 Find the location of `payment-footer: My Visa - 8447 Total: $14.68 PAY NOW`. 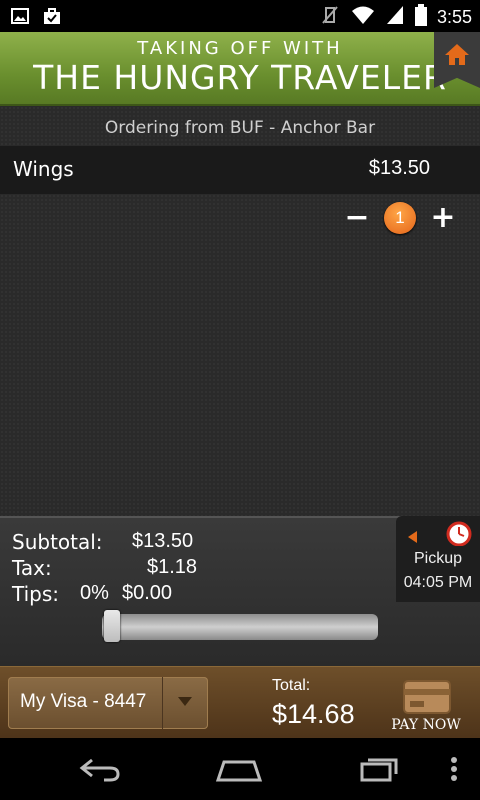

payment-footer: My Visa - 8447 Total: $14.68 PAY NOW is located at coordinates (240, 702).